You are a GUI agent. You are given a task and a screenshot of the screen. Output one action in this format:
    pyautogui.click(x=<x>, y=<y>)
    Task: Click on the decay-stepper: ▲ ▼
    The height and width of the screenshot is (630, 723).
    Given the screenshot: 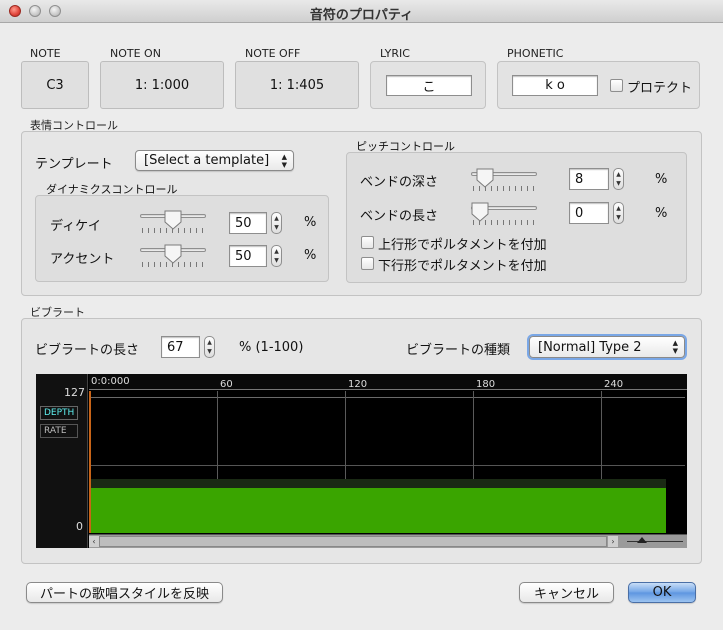 What is the action you would take?
    pyautogui.click(x=276, y=223)
    